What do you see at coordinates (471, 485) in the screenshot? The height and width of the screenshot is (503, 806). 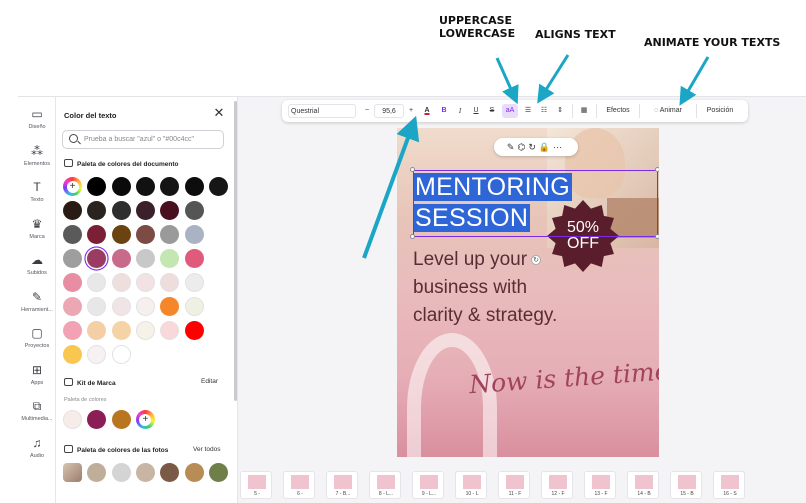 I see `page-thumbnail: 10 - L` at bounding box center [471, 485].